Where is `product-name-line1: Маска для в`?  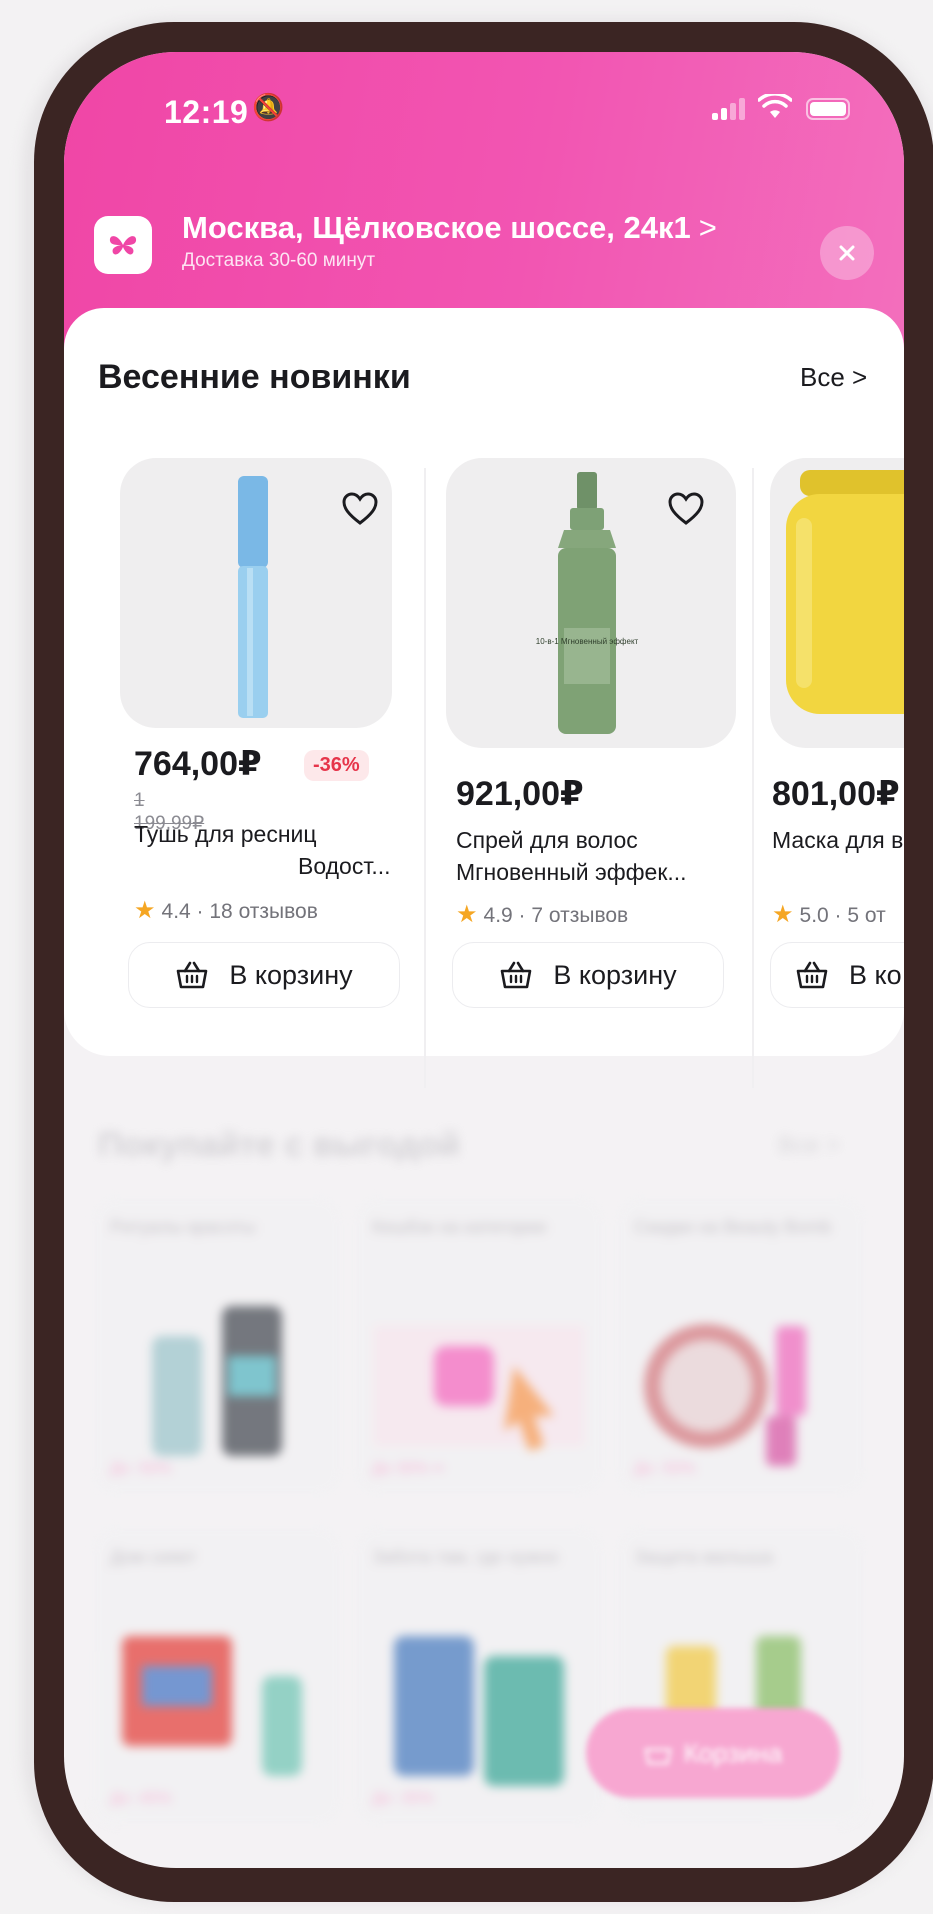
product-name-line1: Маска для в is located at coordinates (838, 840).